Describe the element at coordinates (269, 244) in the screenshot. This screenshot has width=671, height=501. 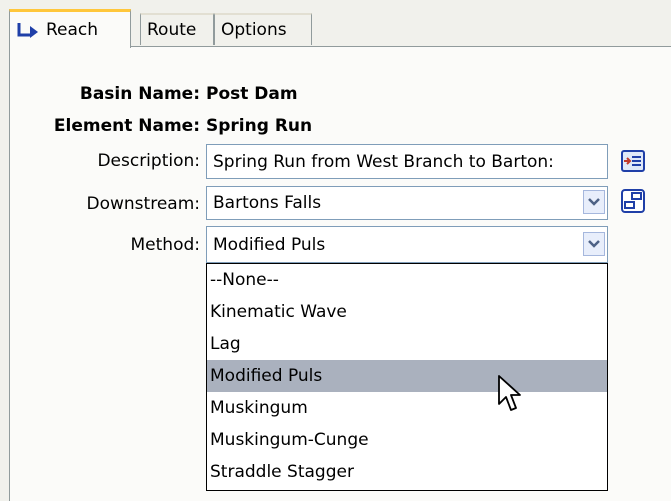
I see `method-value: Modified Puls` at that location.